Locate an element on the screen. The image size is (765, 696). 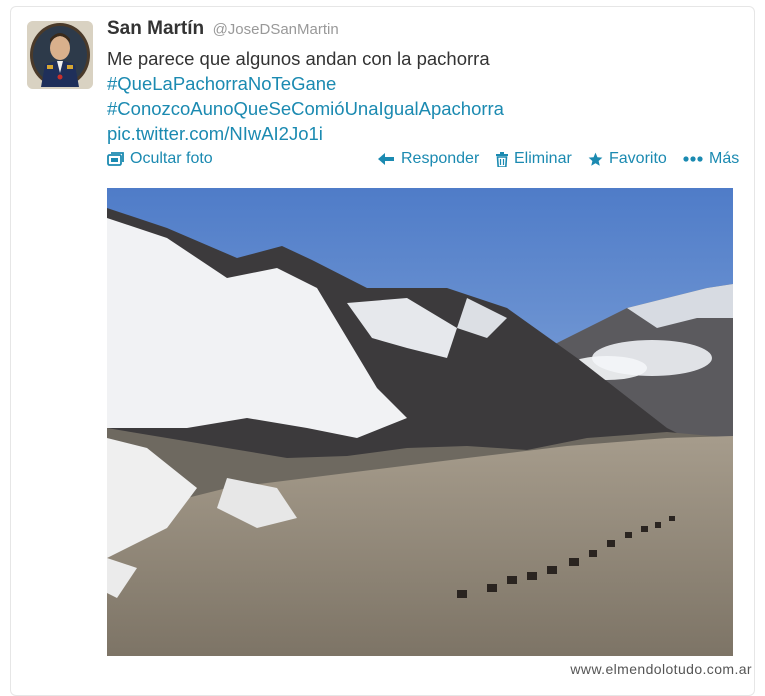
hide-photo-button: Ocultar foto is located at coordinates (160, 159).